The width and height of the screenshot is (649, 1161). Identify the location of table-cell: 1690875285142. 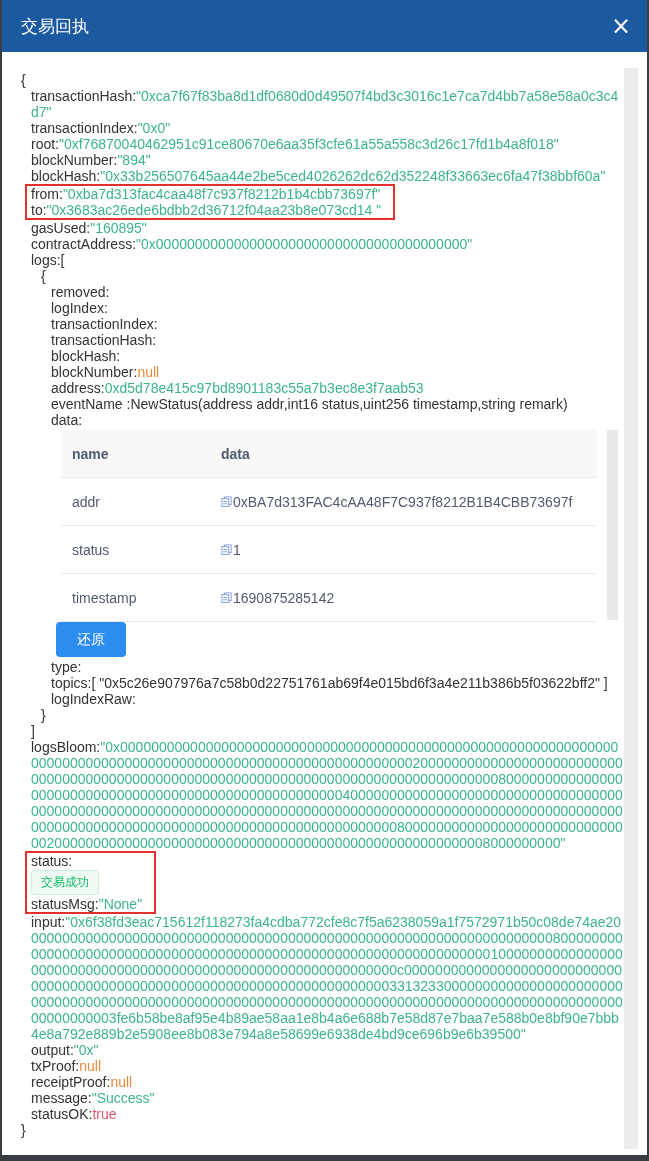
(284, 597).